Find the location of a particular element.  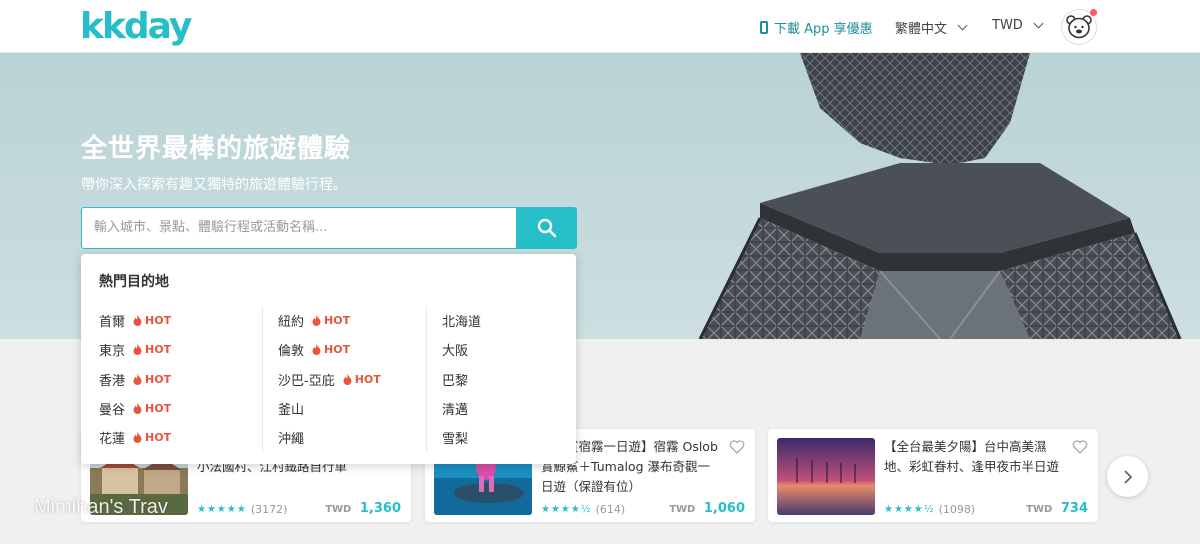

rating: ★★★★★ (3172) is located at coordinates (242, 509).